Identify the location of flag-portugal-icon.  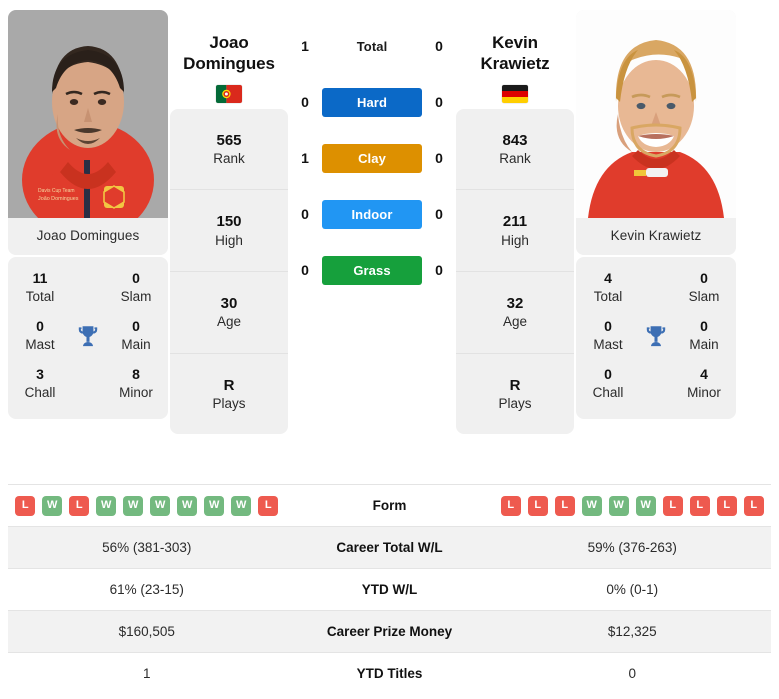
(229, 93).